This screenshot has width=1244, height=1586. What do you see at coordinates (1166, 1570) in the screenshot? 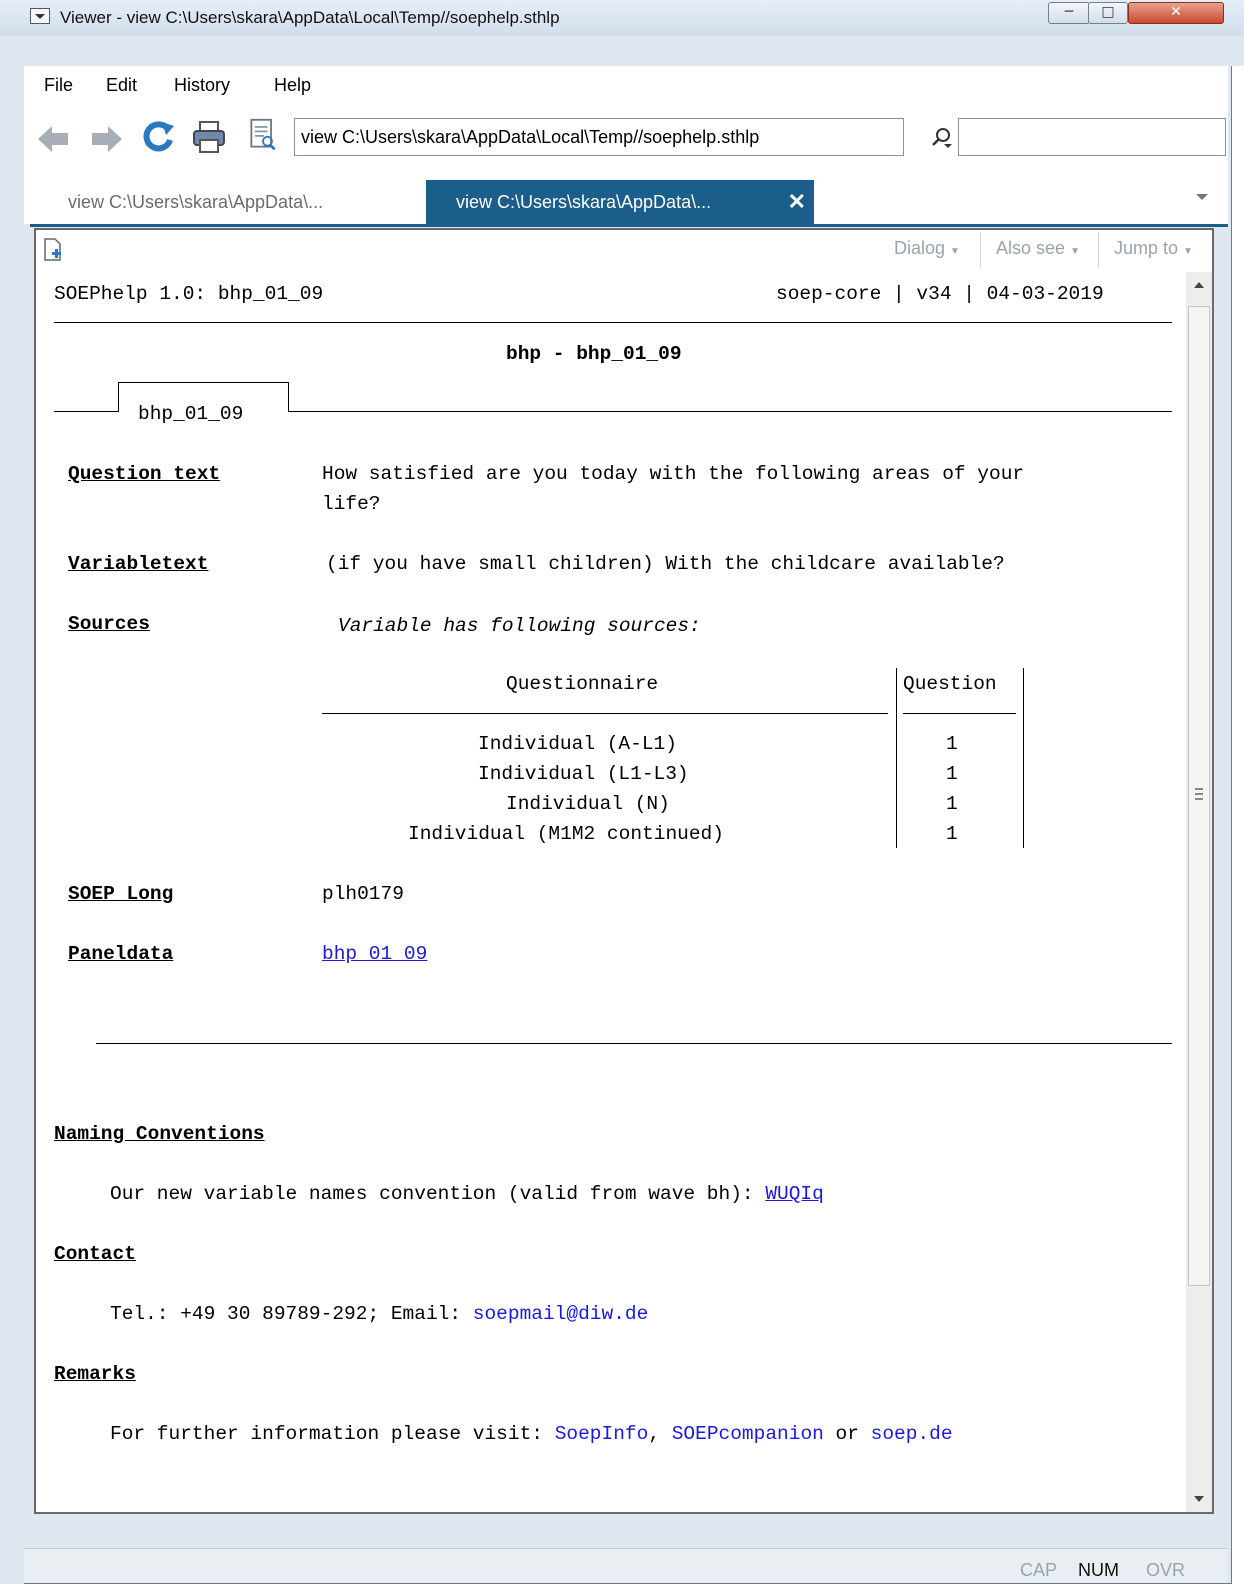
I see `status-ovr: OVR` at bounding box center [1166, 1570].